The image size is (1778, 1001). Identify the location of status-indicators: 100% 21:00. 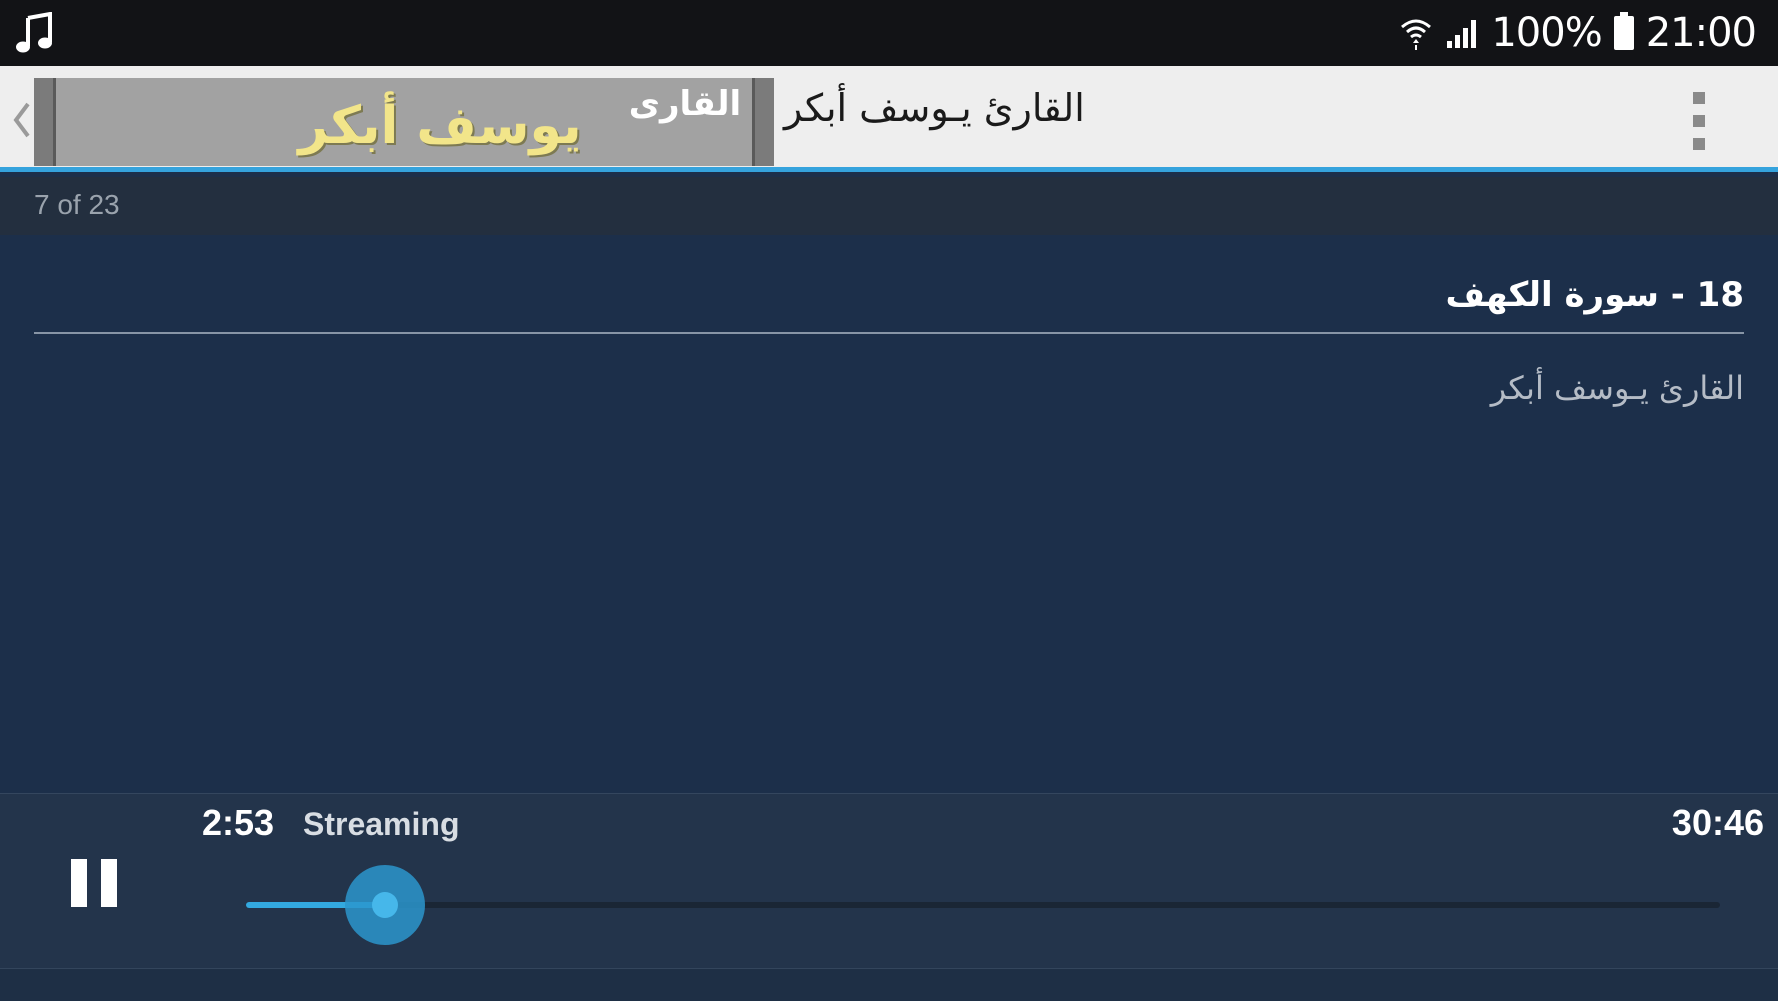
(1578, 33).